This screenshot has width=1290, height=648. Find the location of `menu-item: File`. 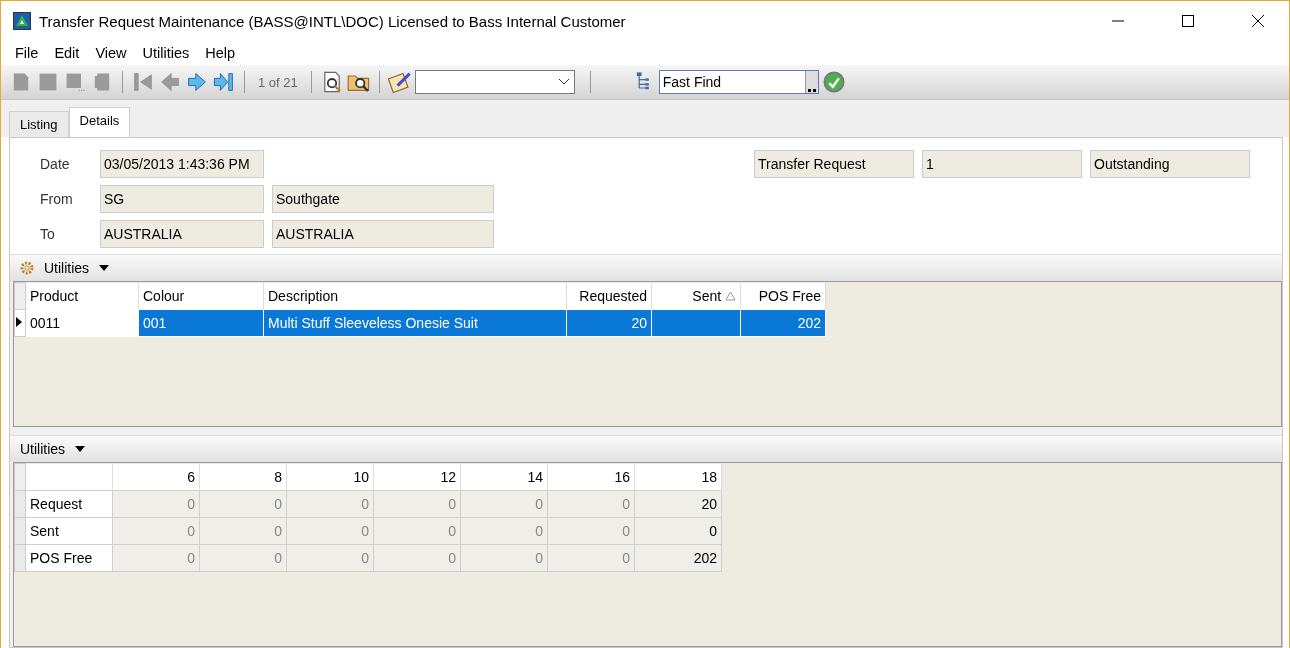

menu-item: File is located at coordinates (27, 53).